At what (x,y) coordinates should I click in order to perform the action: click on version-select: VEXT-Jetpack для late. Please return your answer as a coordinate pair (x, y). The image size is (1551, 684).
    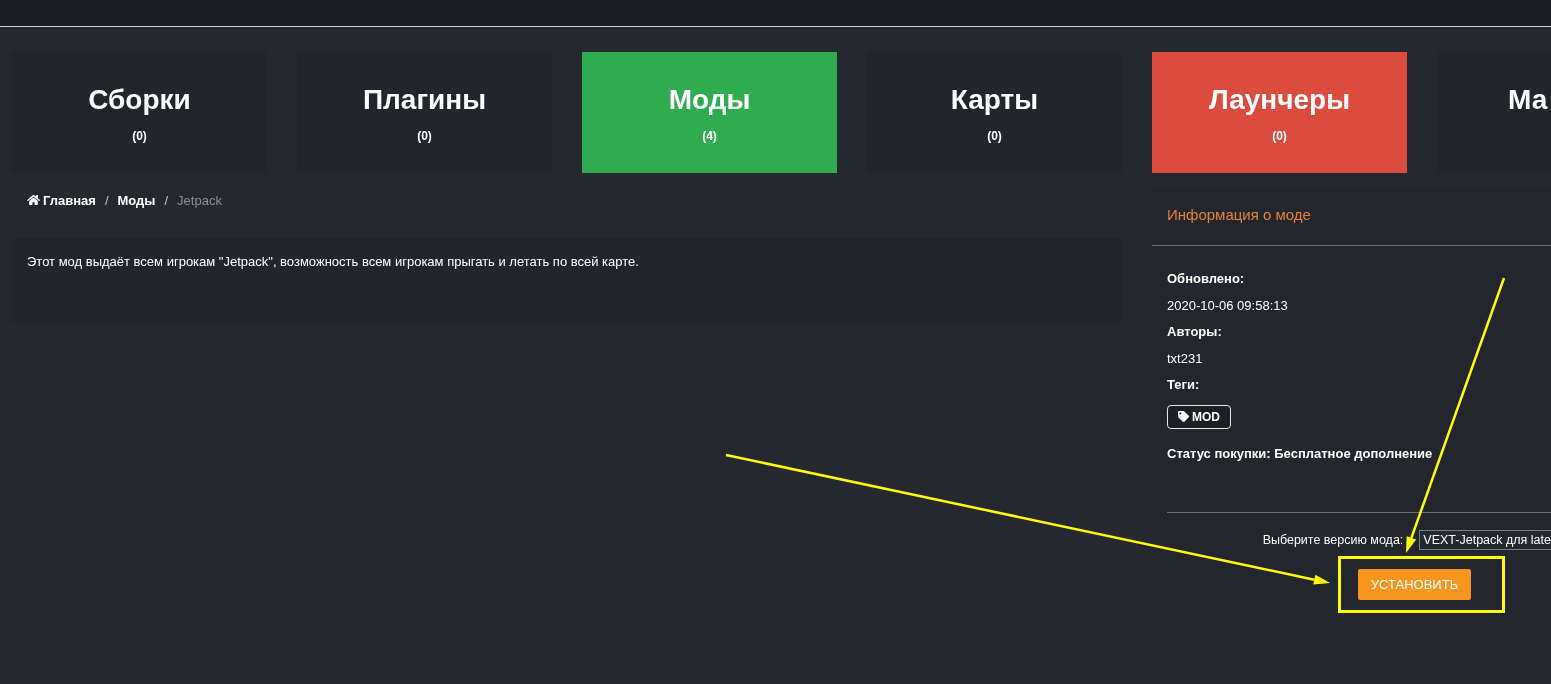
    Looking at the image, I should click on (1485, 540).